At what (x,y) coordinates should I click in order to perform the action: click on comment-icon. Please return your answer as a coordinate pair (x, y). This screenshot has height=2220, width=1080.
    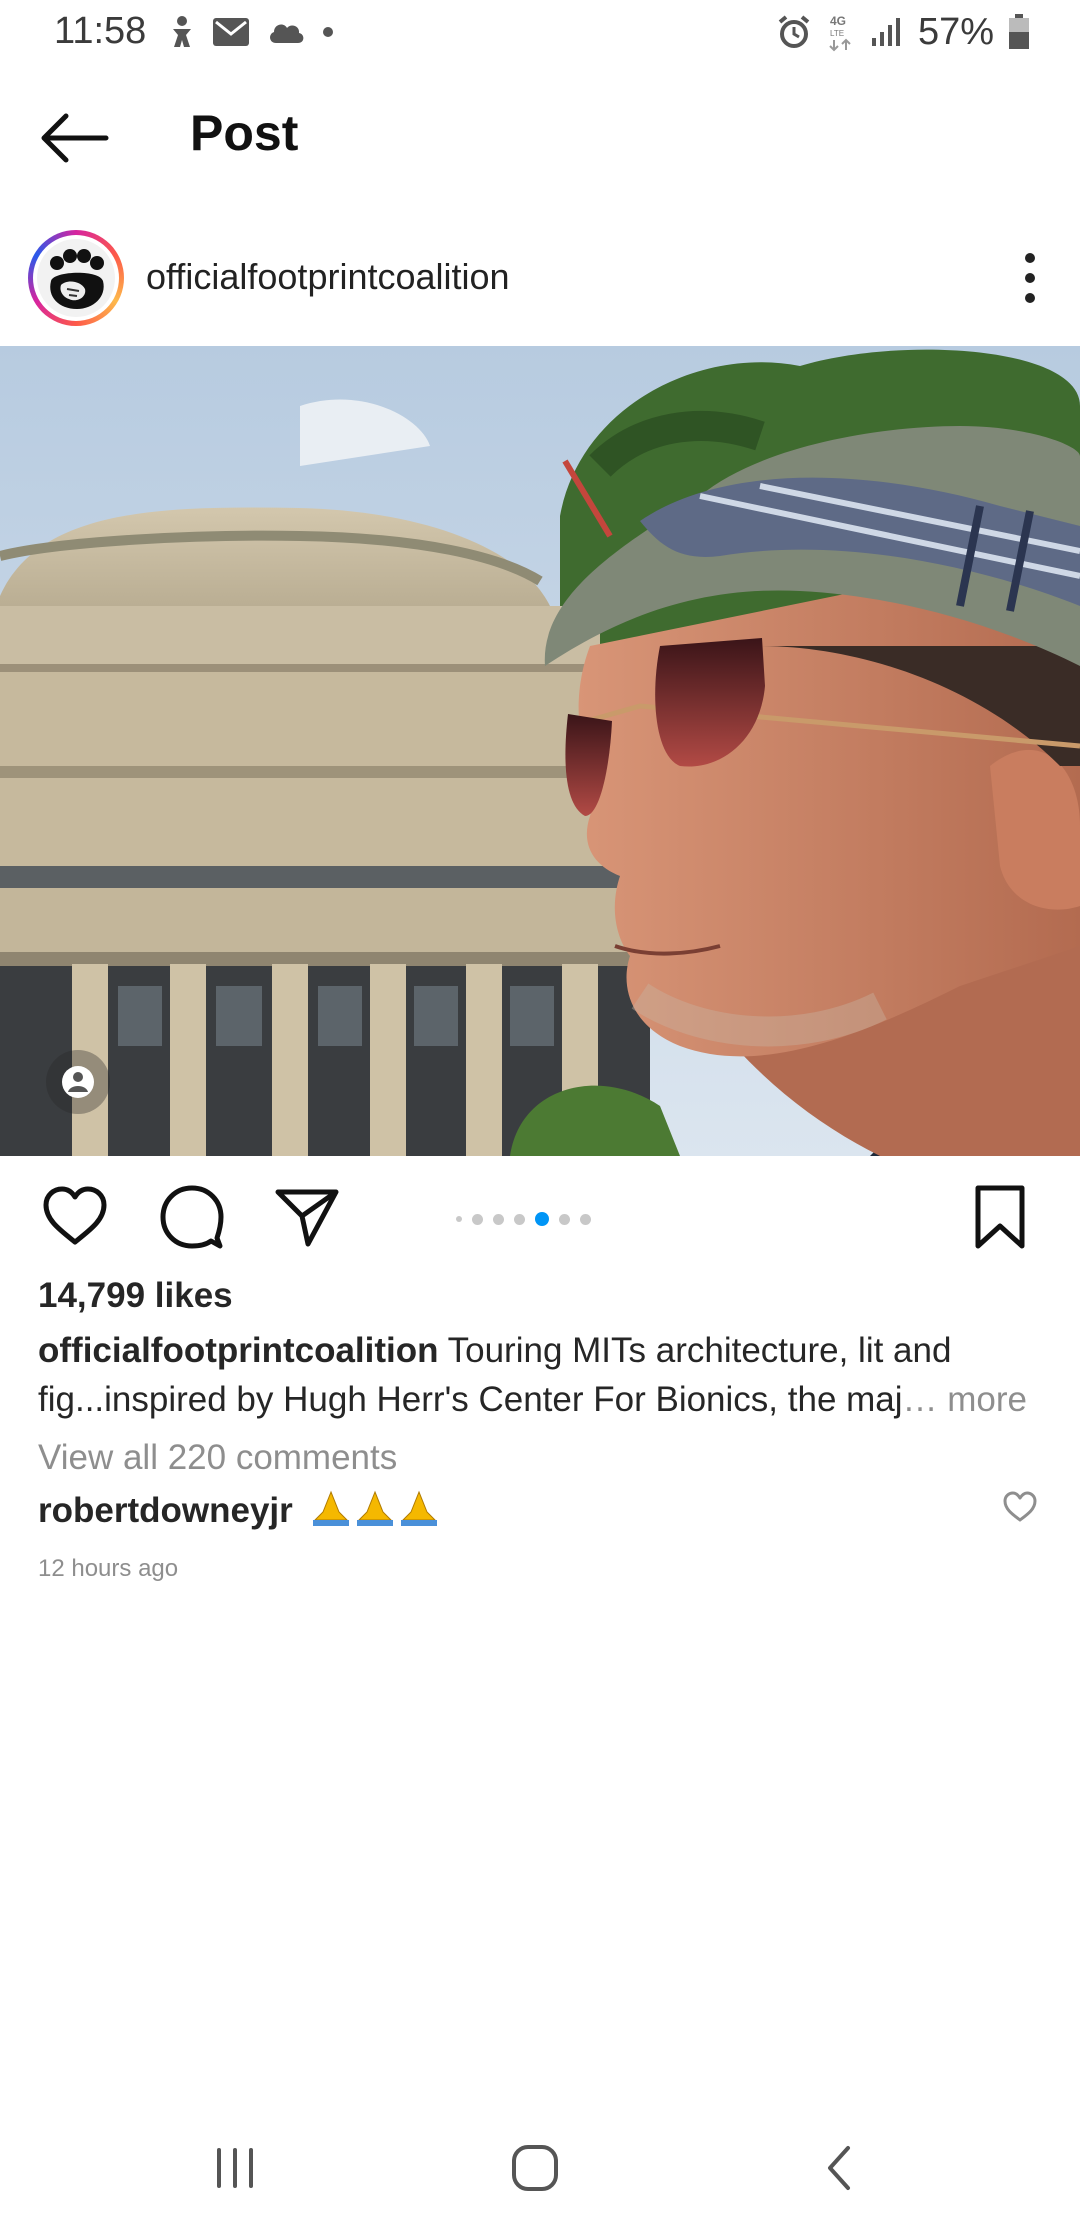
    Looking at the image, I should click on (192, 1217).